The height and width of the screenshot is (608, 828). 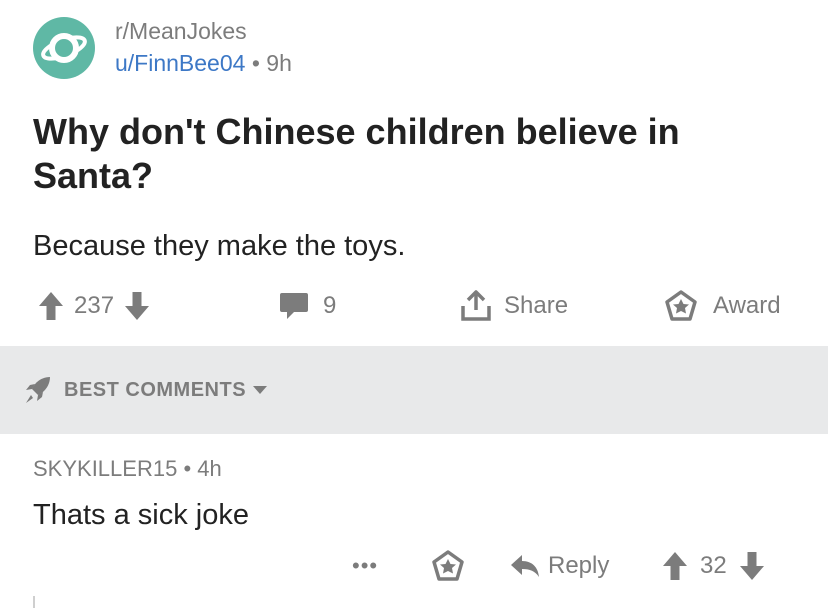 I want to click on comments-button: 9, so click(x=307, y=306).